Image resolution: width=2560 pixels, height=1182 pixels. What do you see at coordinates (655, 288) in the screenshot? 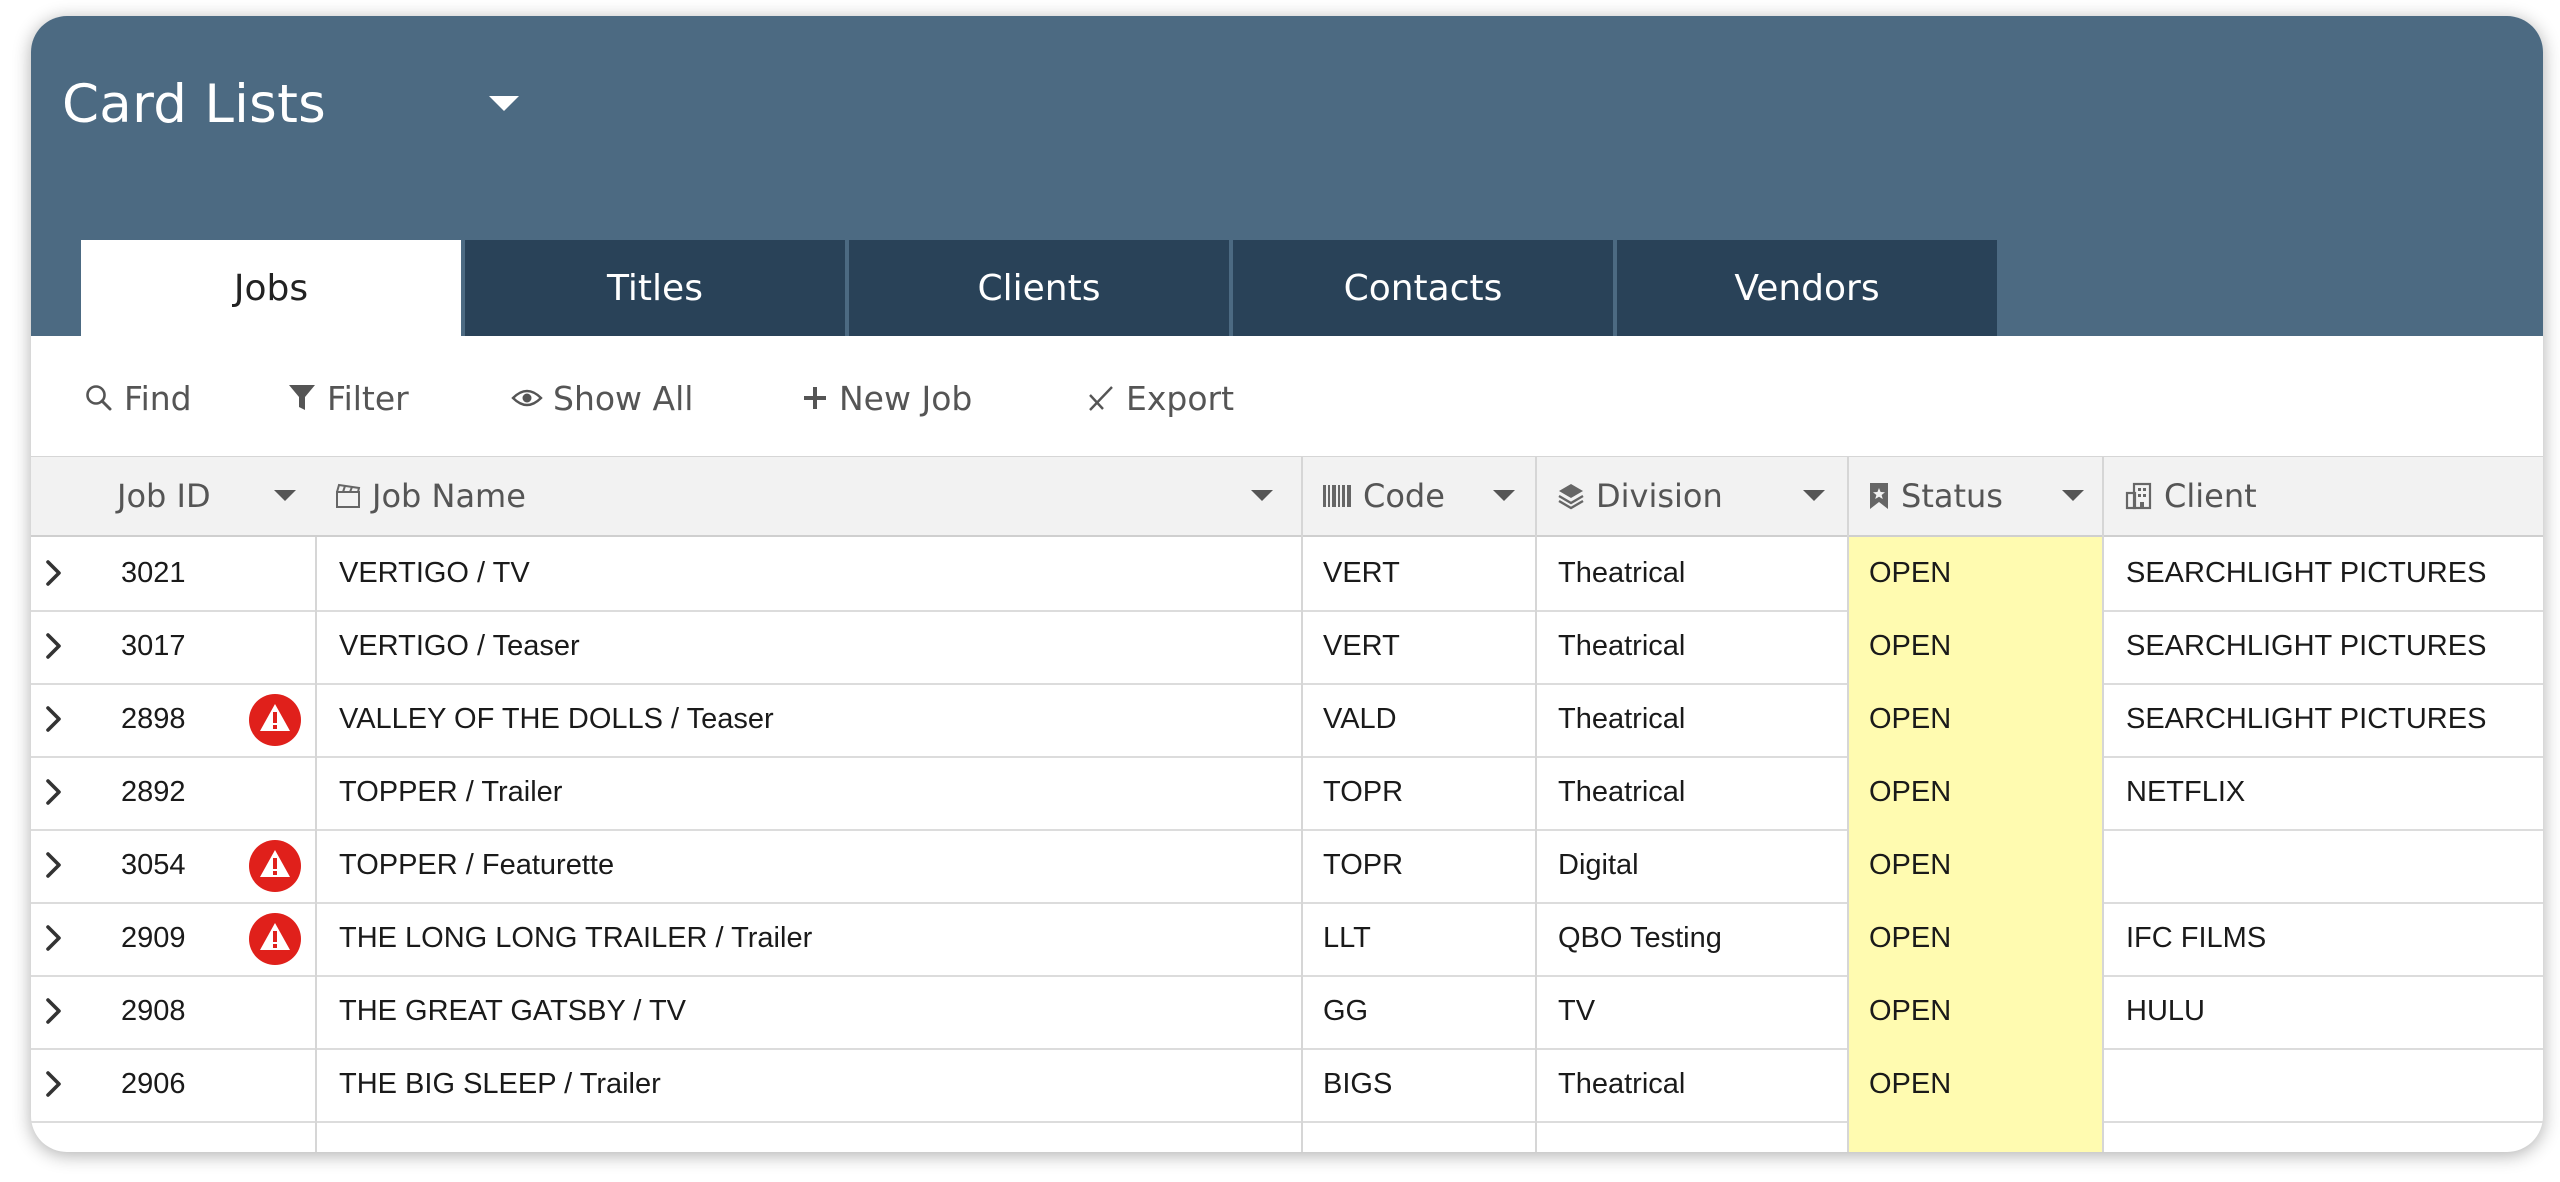
I see `tab-titles: Titles` at bounding box center [655, 288].